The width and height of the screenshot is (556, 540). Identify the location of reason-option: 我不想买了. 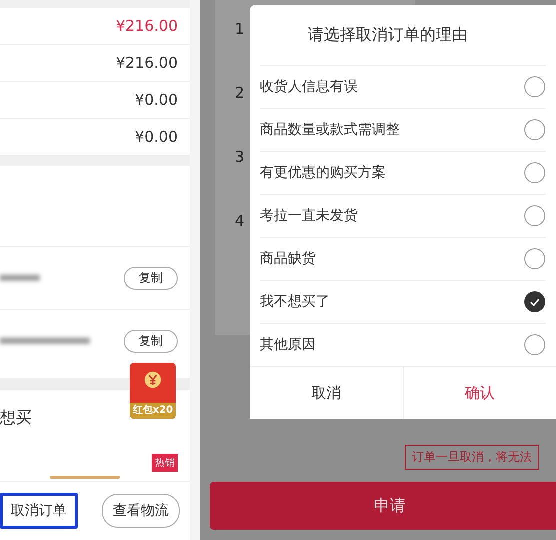
(403, 301).